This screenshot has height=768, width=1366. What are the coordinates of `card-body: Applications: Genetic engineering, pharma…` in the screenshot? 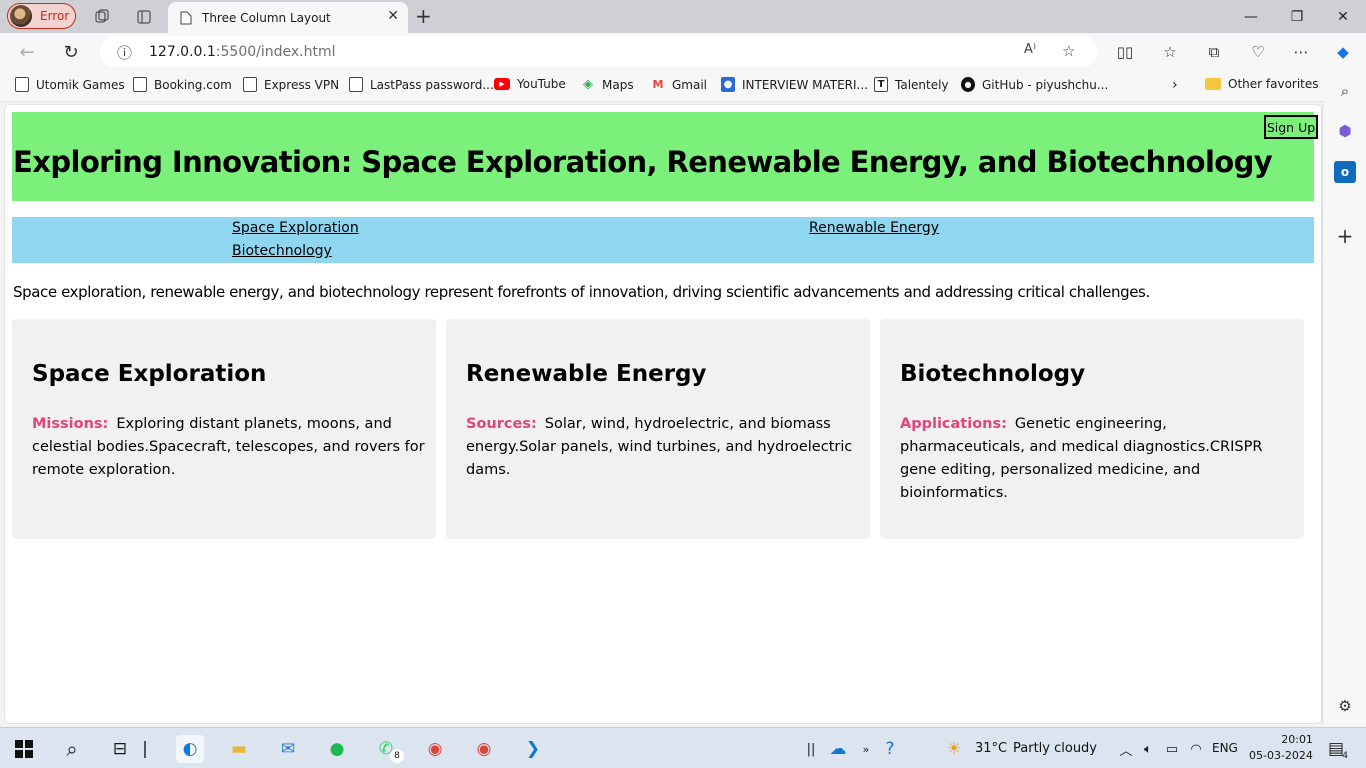 It's located at (1097, 459).